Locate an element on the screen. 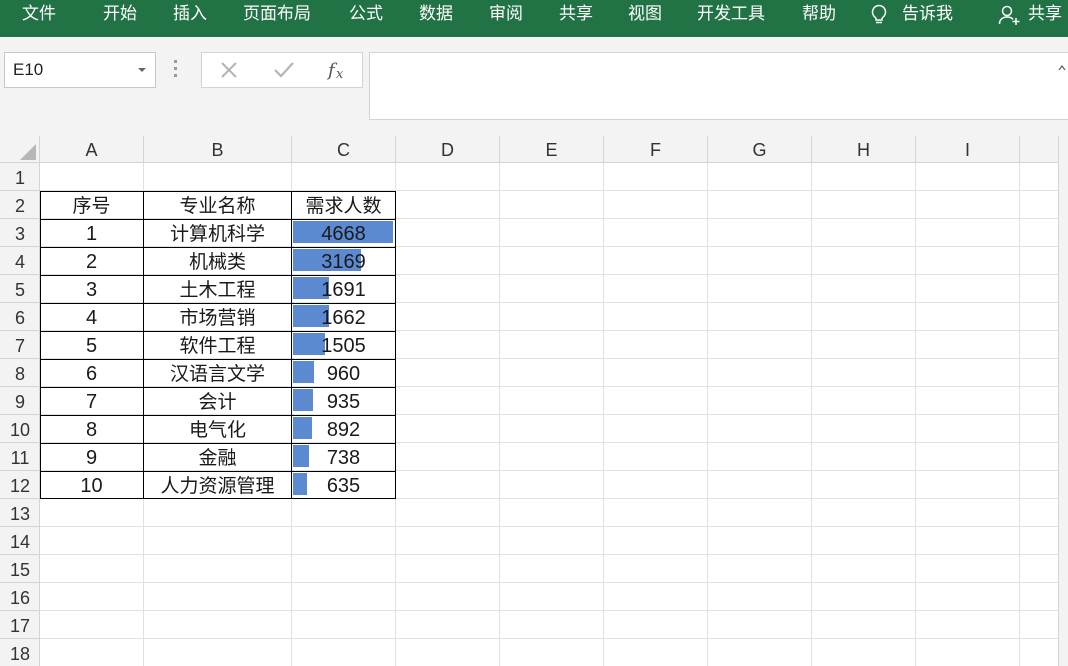 The image size is (1068, 666). share-button: 共享 is located at coordinates (1033, 15).